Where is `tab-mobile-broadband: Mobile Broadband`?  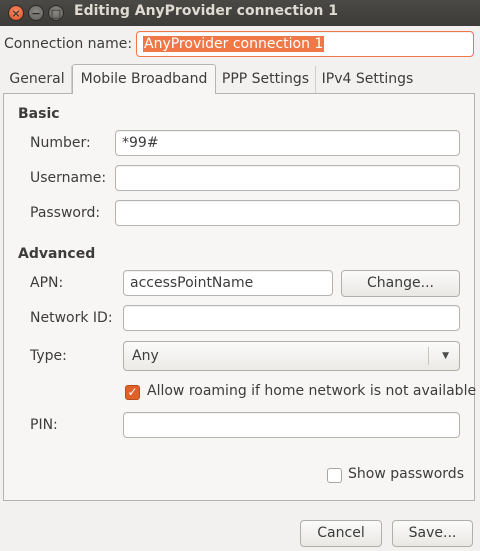 tab-mobile-broadband: Mobile Broadband is located at coordinates (144, 79).